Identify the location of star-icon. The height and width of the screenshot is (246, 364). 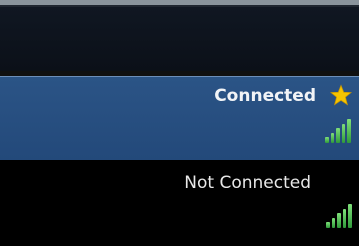
(341, 95).